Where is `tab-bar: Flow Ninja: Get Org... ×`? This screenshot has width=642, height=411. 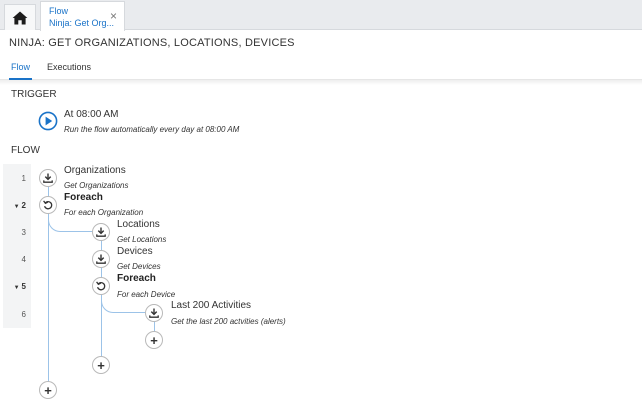
tab-bar: Flow Ninja: Get Org... × is located at coordinates (321, 15).